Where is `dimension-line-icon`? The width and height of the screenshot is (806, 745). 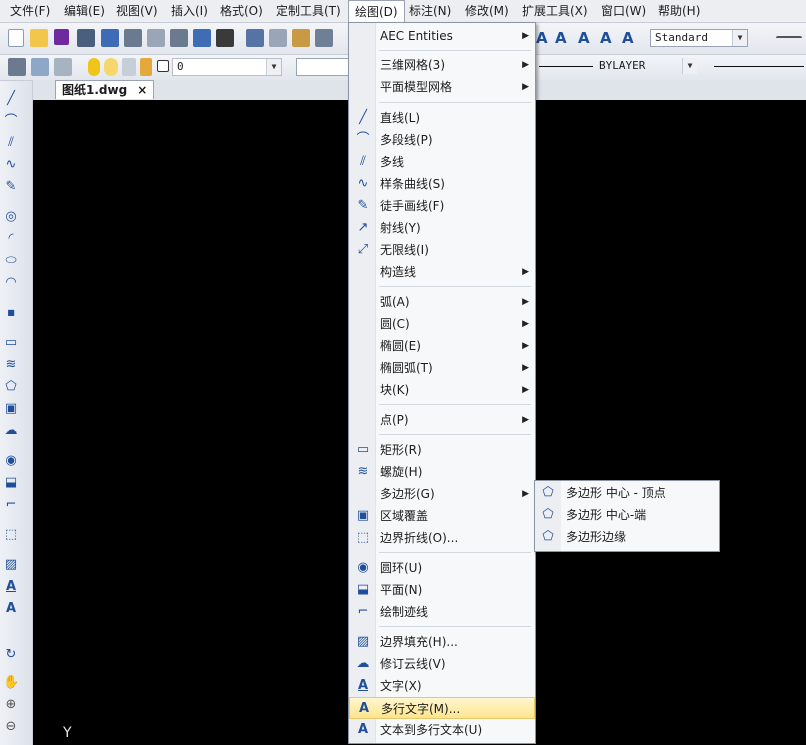
dimension-line-icon is located at coordinates (789, 44).